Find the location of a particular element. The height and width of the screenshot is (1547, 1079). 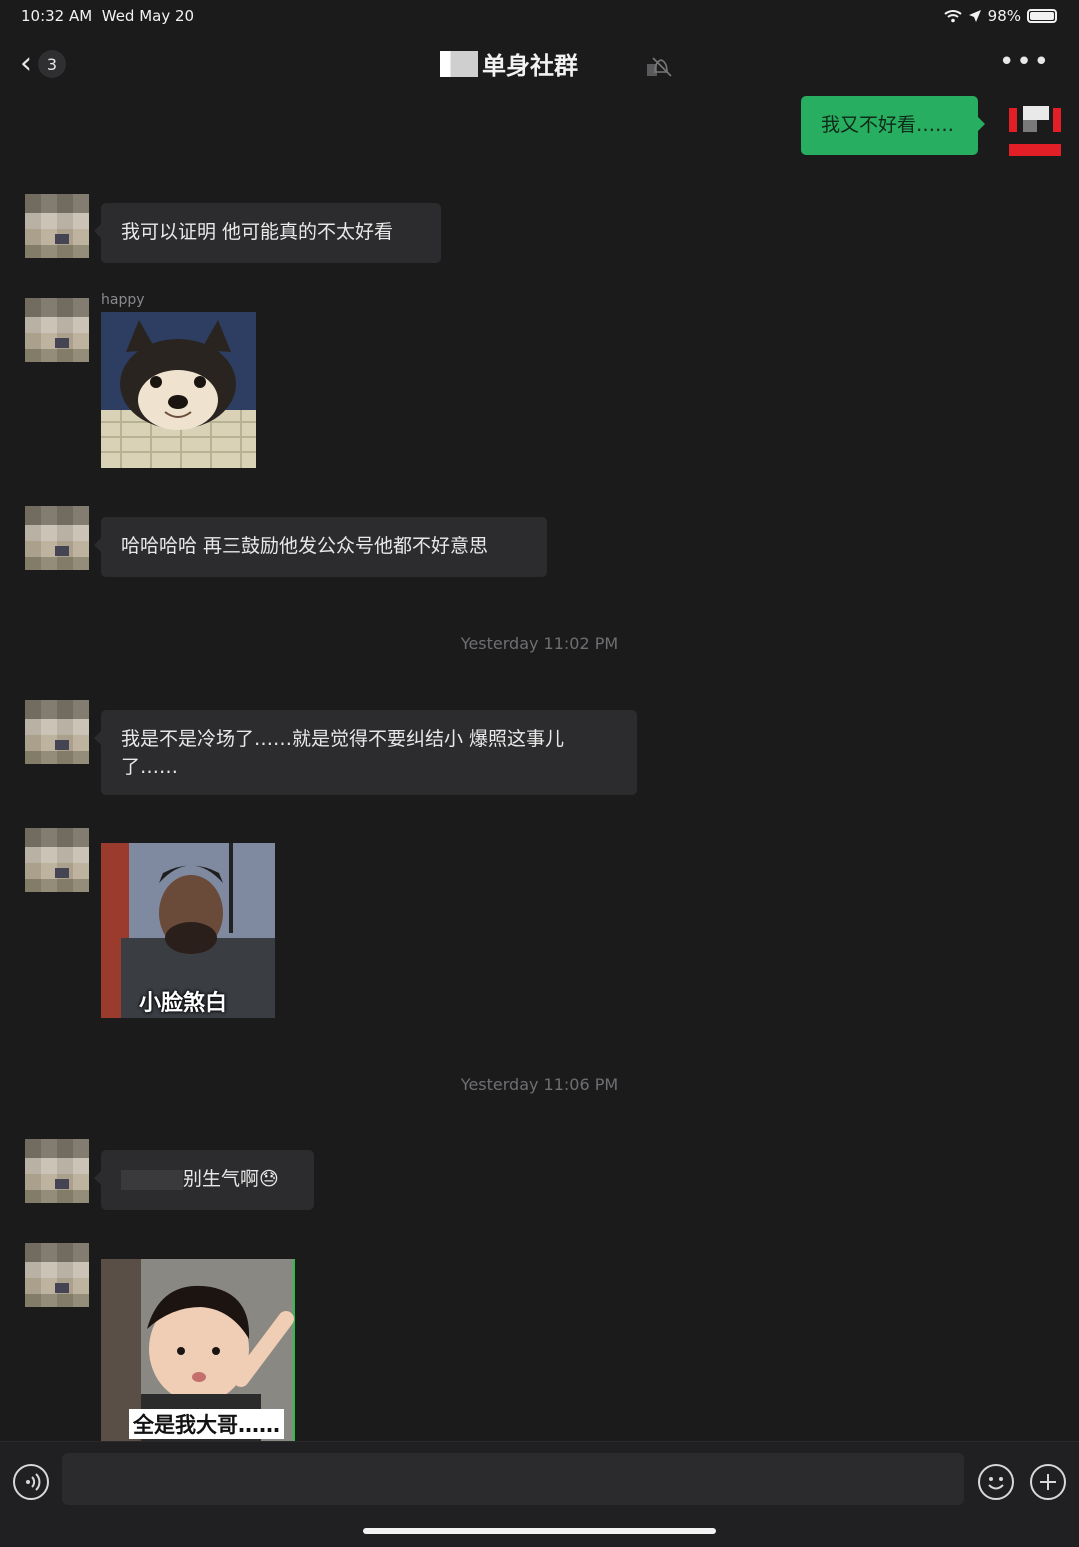

home-indicator is located at coordinates (539, 1531).